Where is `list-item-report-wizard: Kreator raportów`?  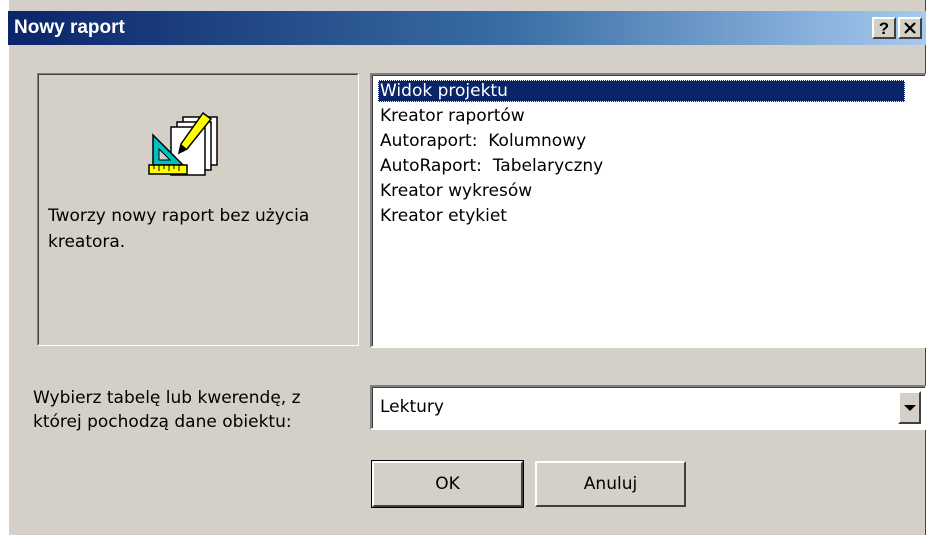 list-item-report-wizard: Kreator raportów is located at coordinates (452, 116).